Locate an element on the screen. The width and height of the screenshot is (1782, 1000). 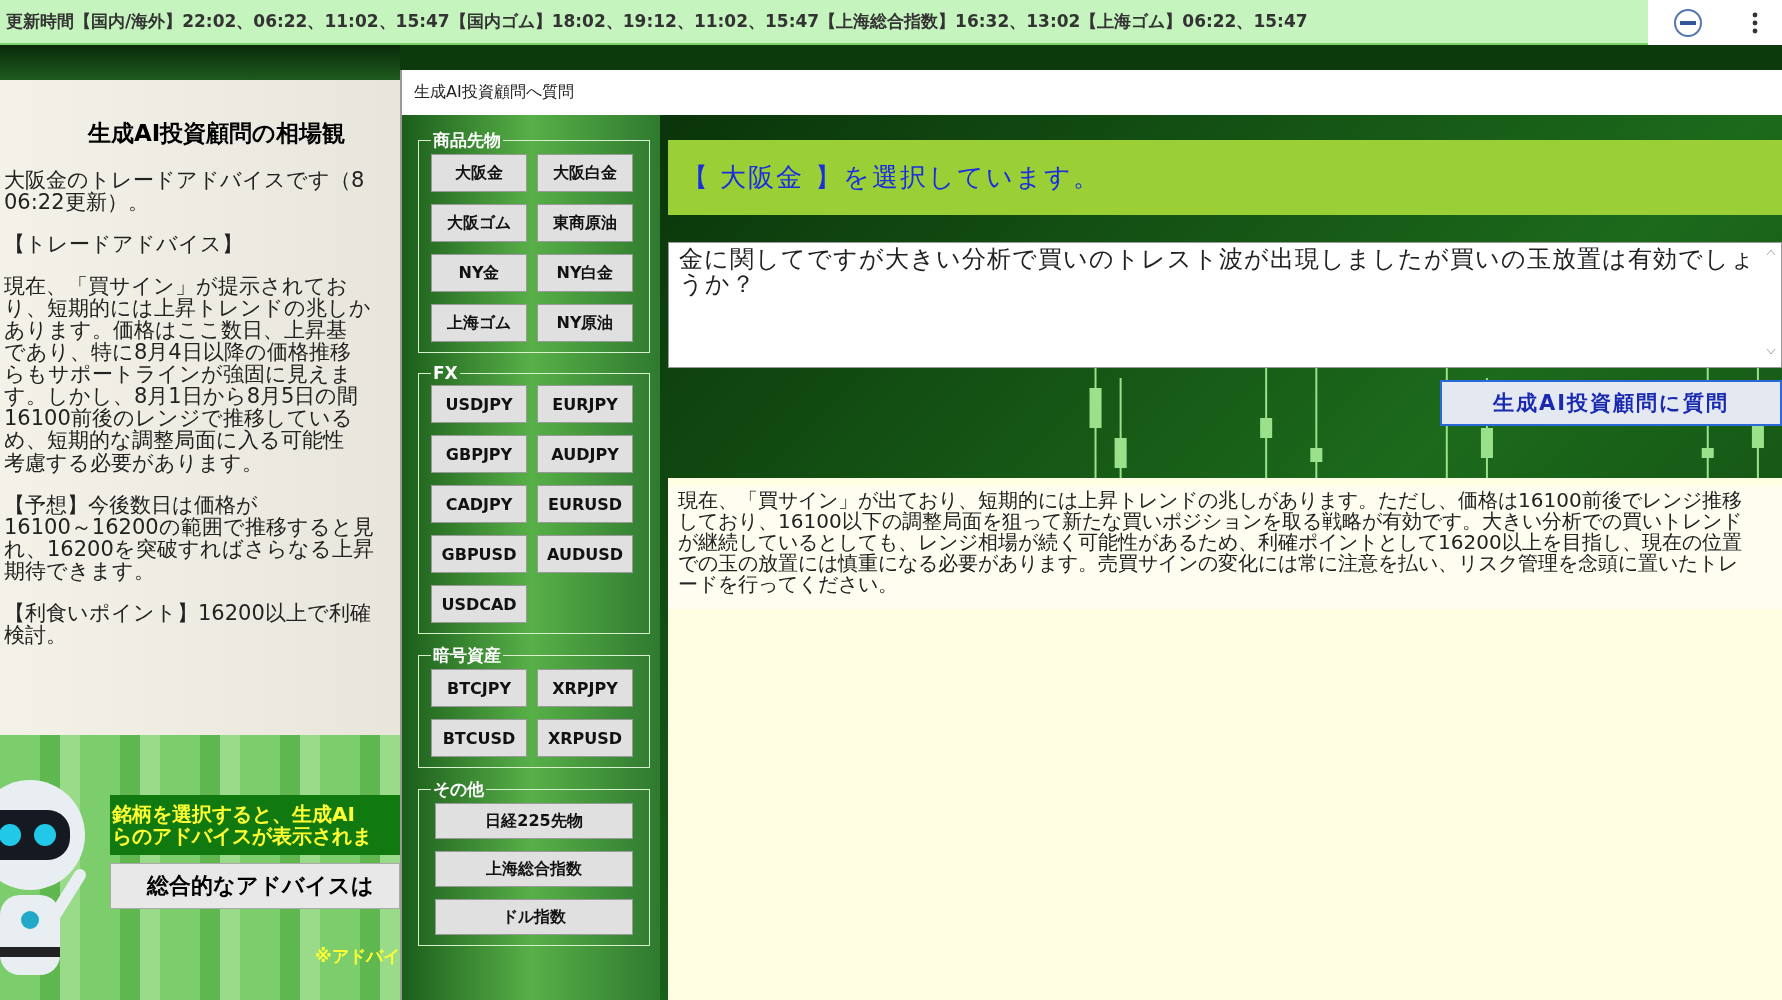
symbol-button: NY原油 is located at coordinates (585, 323).